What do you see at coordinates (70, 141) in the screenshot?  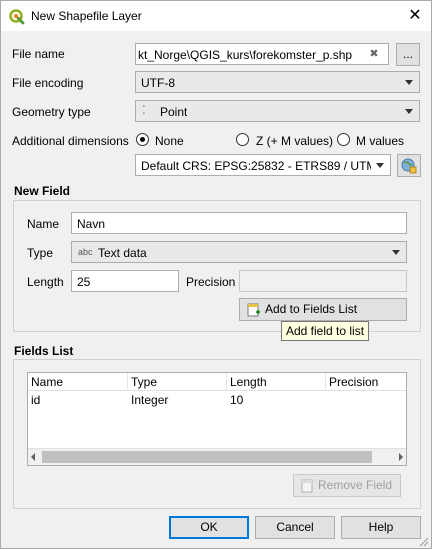 I see `additional-dimensions-label: Additional dimensions` at bounding box center [70, 141].